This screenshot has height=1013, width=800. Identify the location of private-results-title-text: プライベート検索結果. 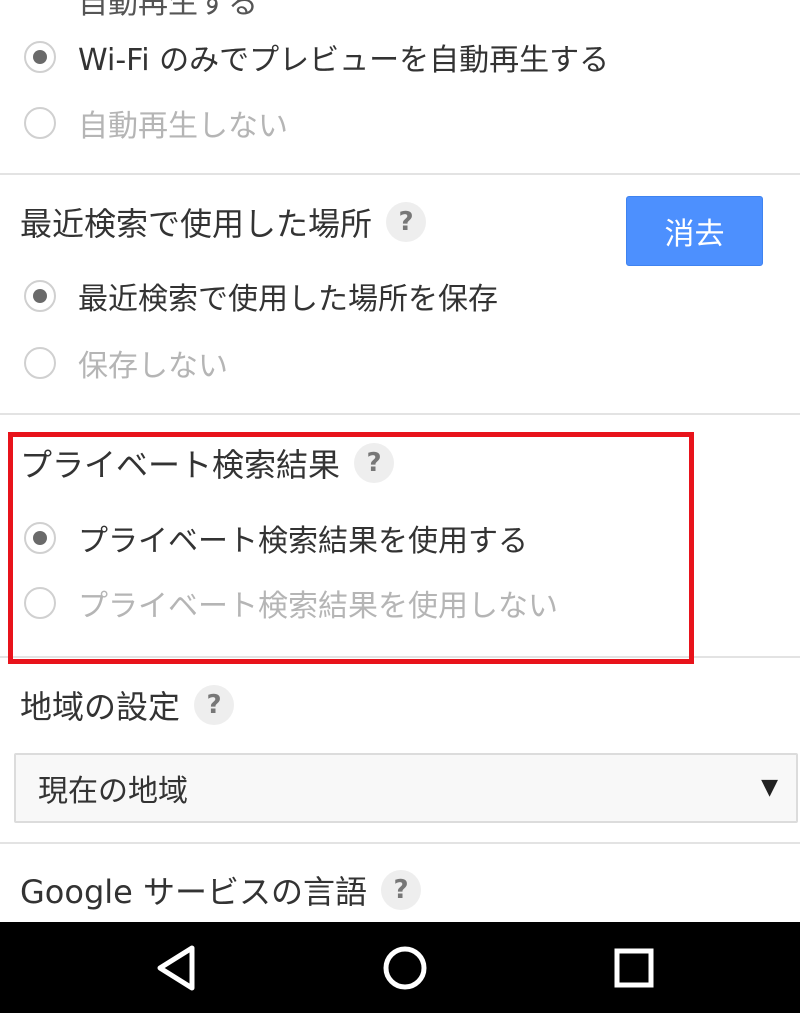
(180, 465).